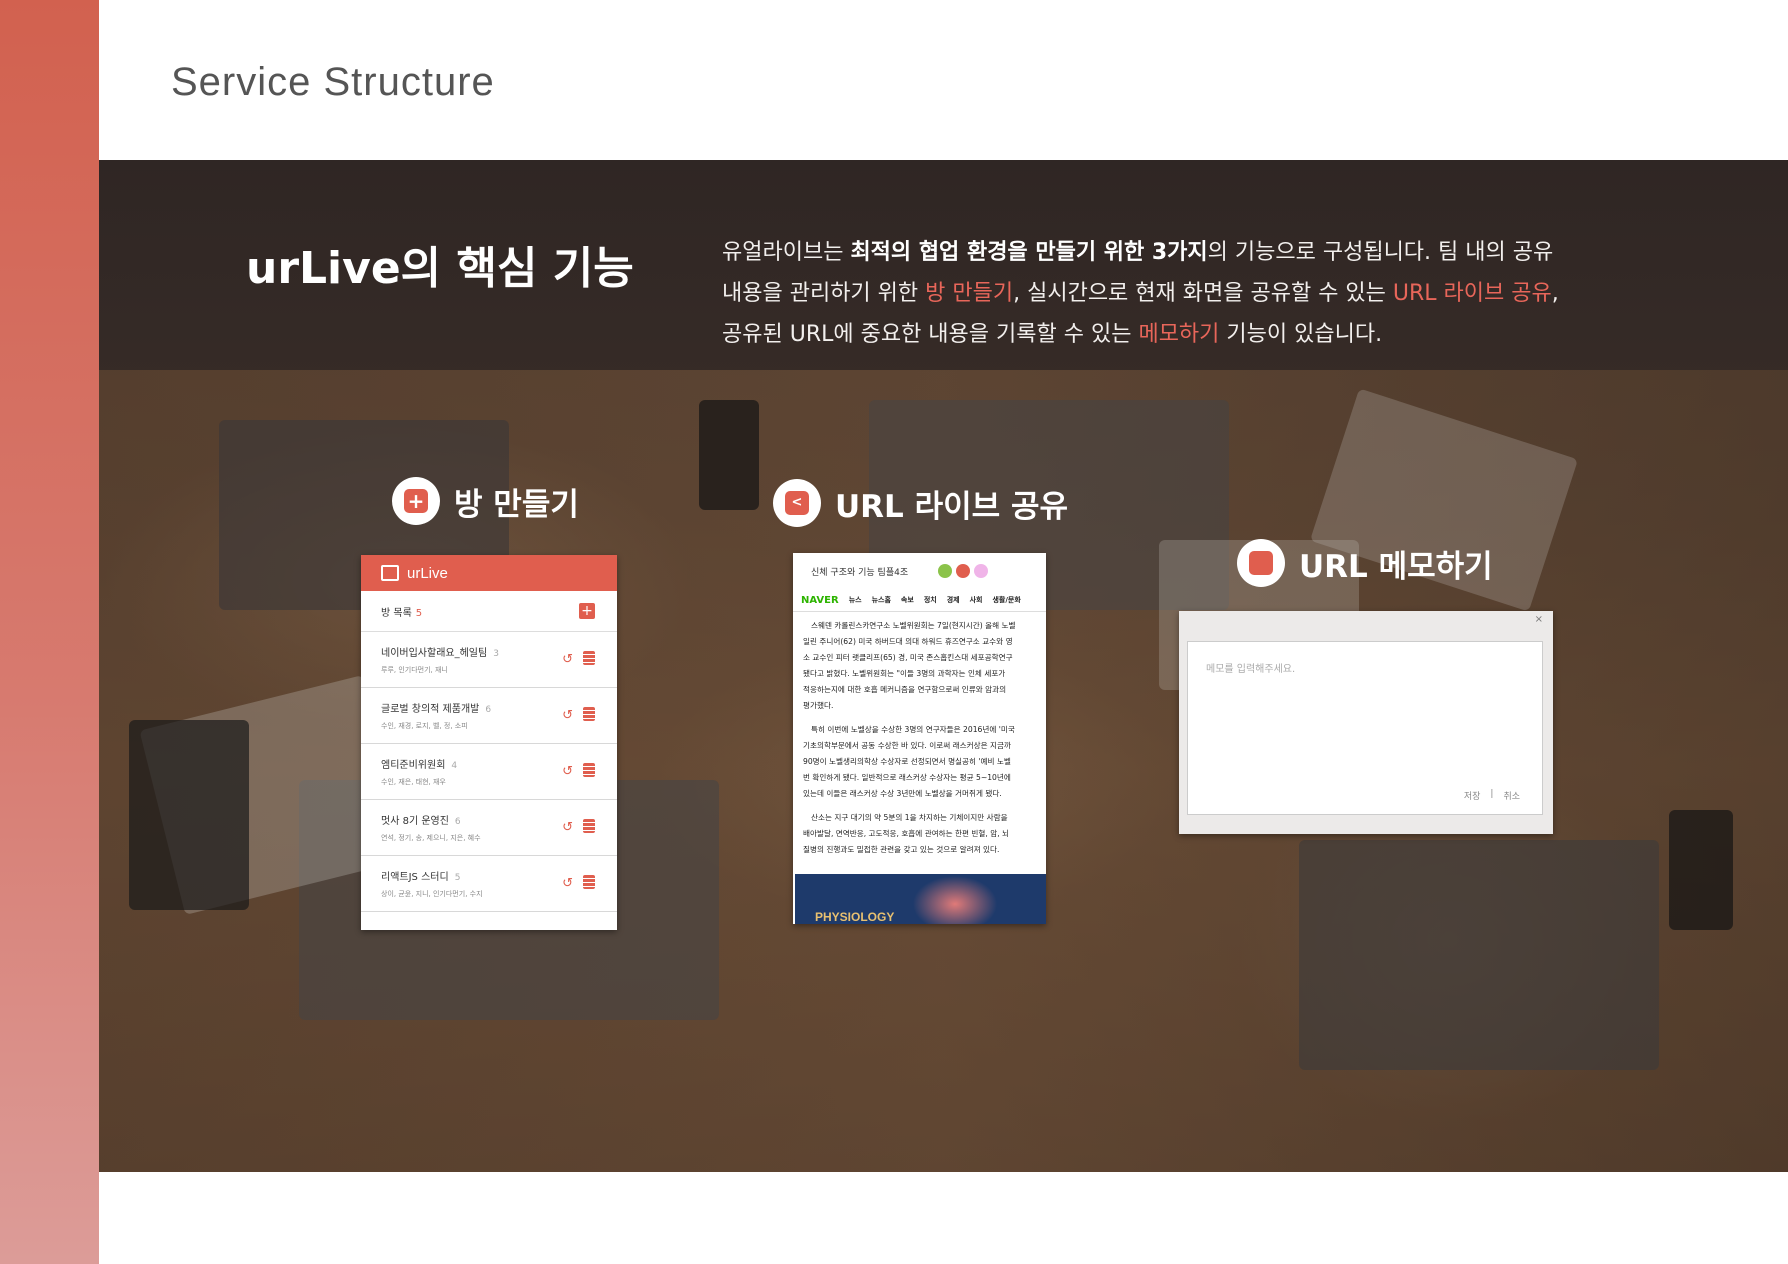 Image resolution: width=1788 pixels, height=1264 pixels. I want to click on room-item: 네이버입사할래요_헤일팀 3 루루, 인기다먼기, 재니 ↺, so click(489, 660).